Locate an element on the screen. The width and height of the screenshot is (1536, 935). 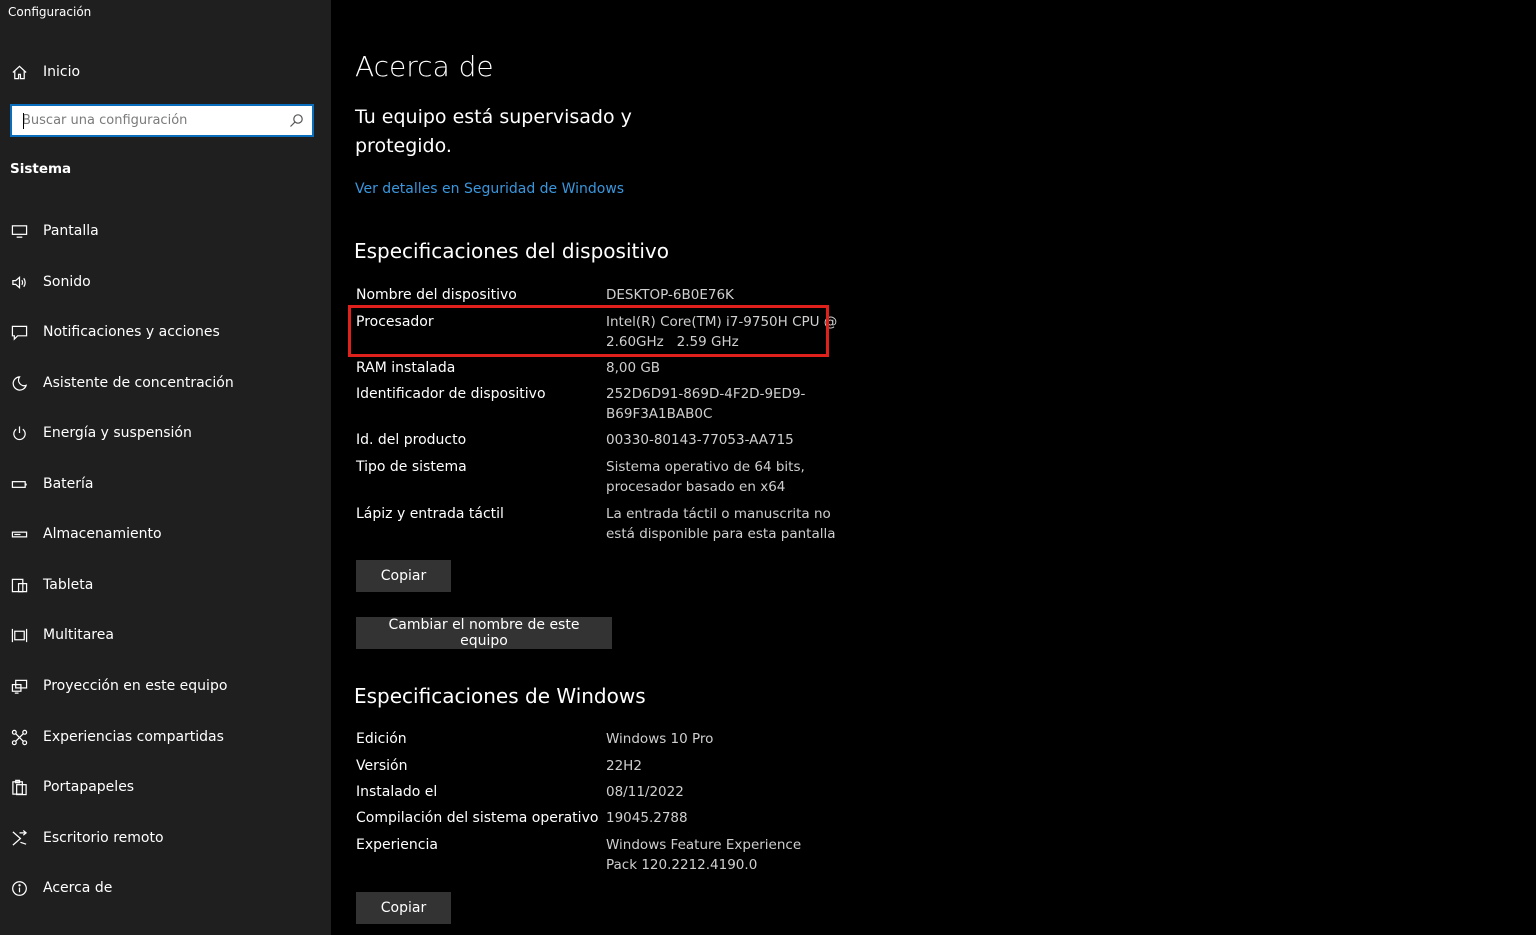
sidebar-item-acerca-de: Acerca de is located at coordinates (165, 888).